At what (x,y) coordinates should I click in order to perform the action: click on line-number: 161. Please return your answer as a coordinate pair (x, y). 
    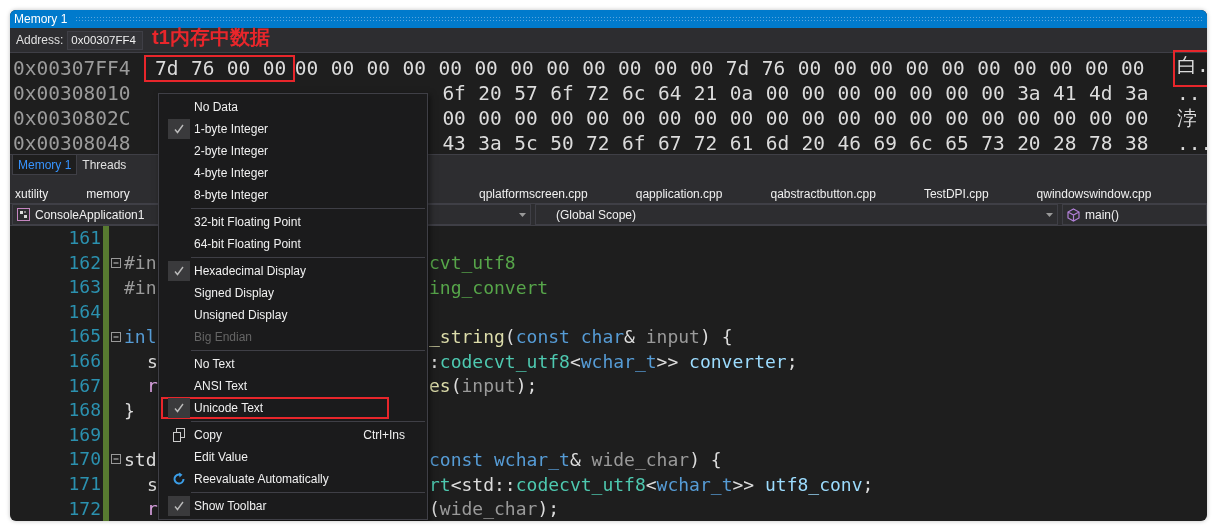
    Looking at the image, I should click on (84, 238).